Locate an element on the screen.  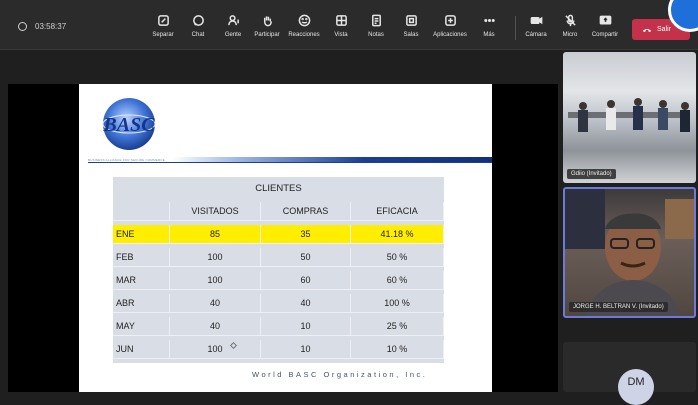
header-thin-rule is located at coordinates (290, 162).